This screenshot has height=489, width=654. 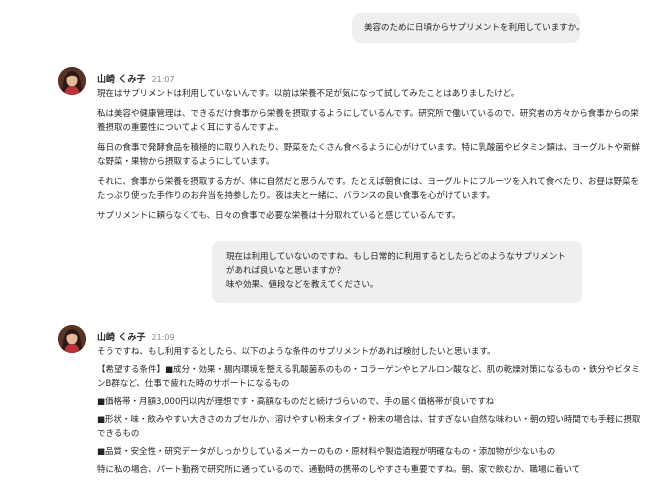 What do you see at coordinates (302, 285) in the screenshot?
I see `user-message-text: 味や効果、値段などを教えてください。` at bounding box center [302, 285].